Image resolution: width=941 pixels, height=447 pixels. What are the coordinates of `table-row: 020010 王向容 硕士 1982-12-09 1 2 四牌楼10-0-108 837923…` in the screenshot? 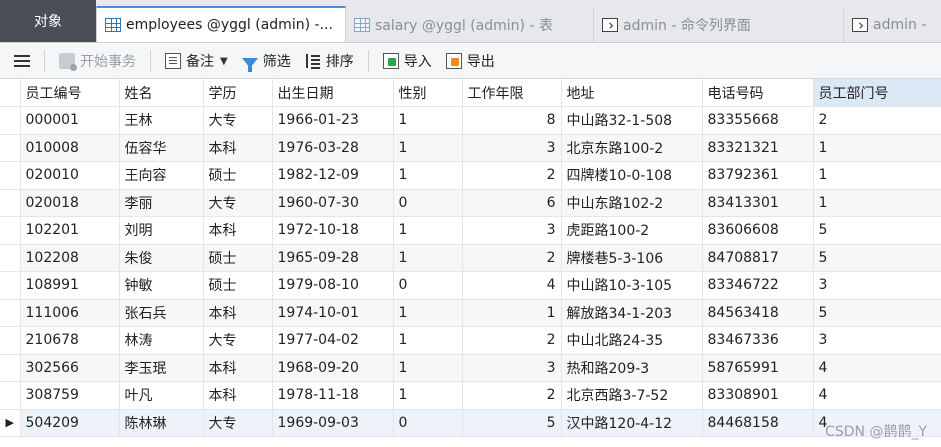 It's located at (470, 175).